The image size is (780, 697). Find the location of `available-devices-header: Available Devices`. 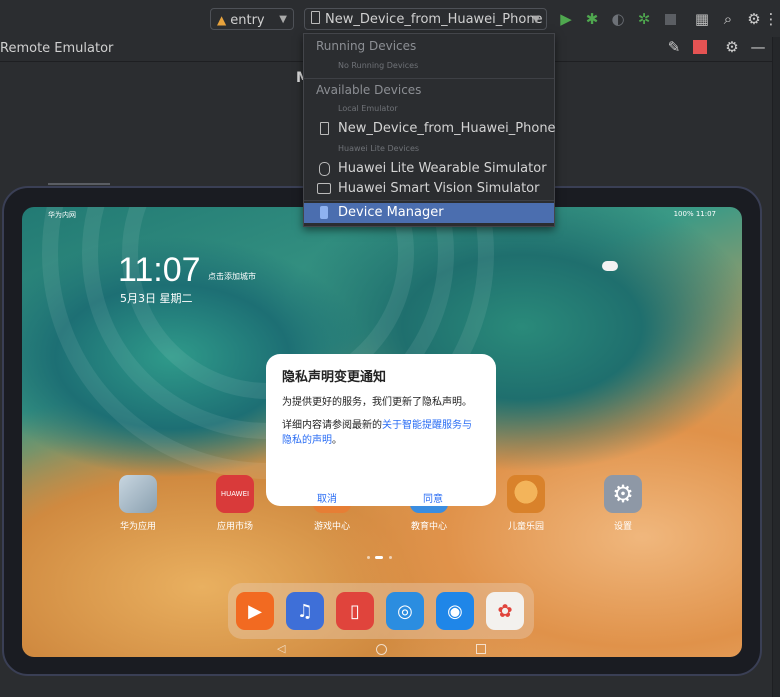

available-devices-header: Available Devices is located at coordinates (369, 90).